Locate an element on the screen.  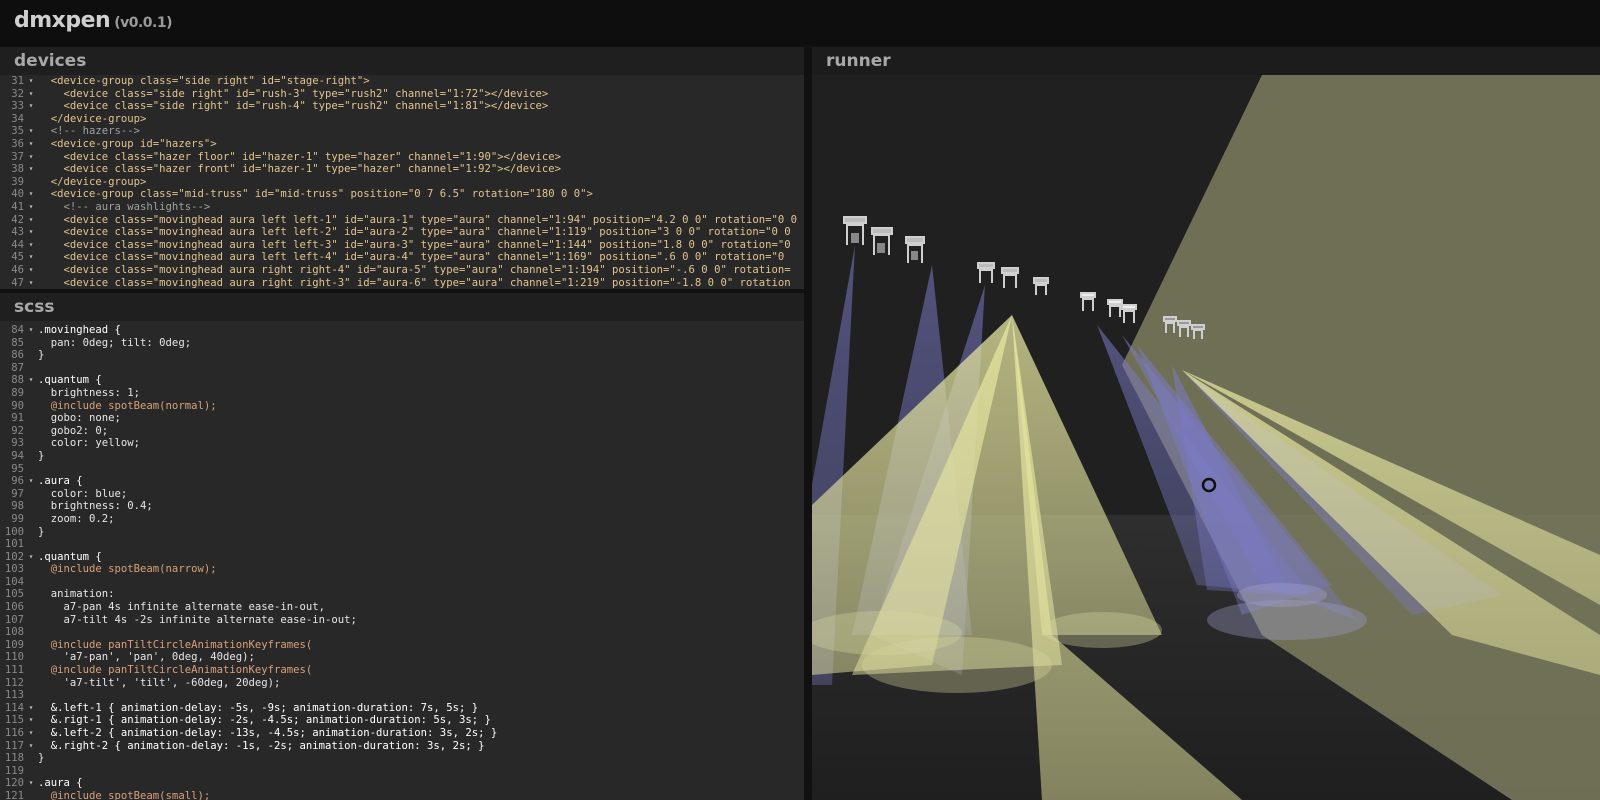
line-number: 97 is located at coordinates (17, 493).